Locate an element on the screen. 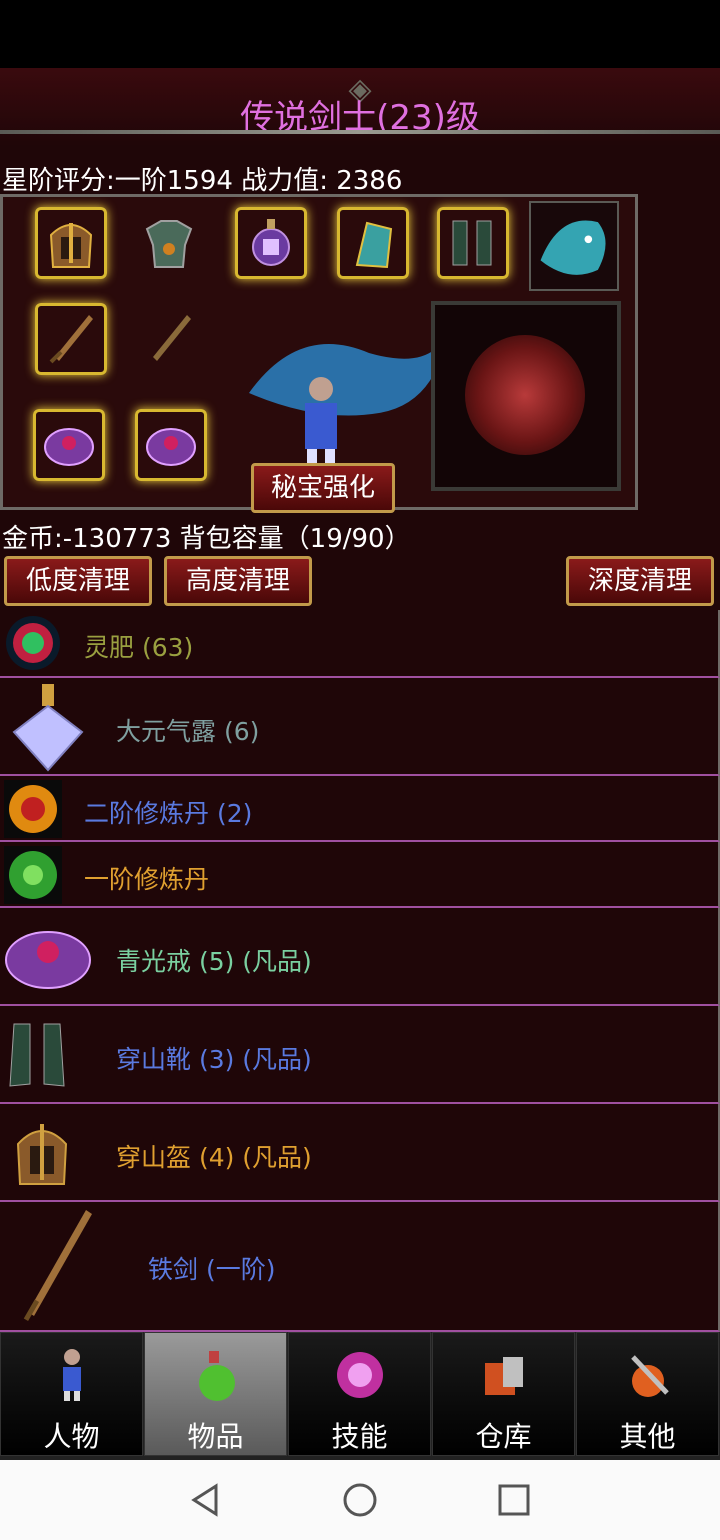 The image size is (720, 1540). item-label: 青光戒 (5) (凡品) is located at coordinates (214, 961).